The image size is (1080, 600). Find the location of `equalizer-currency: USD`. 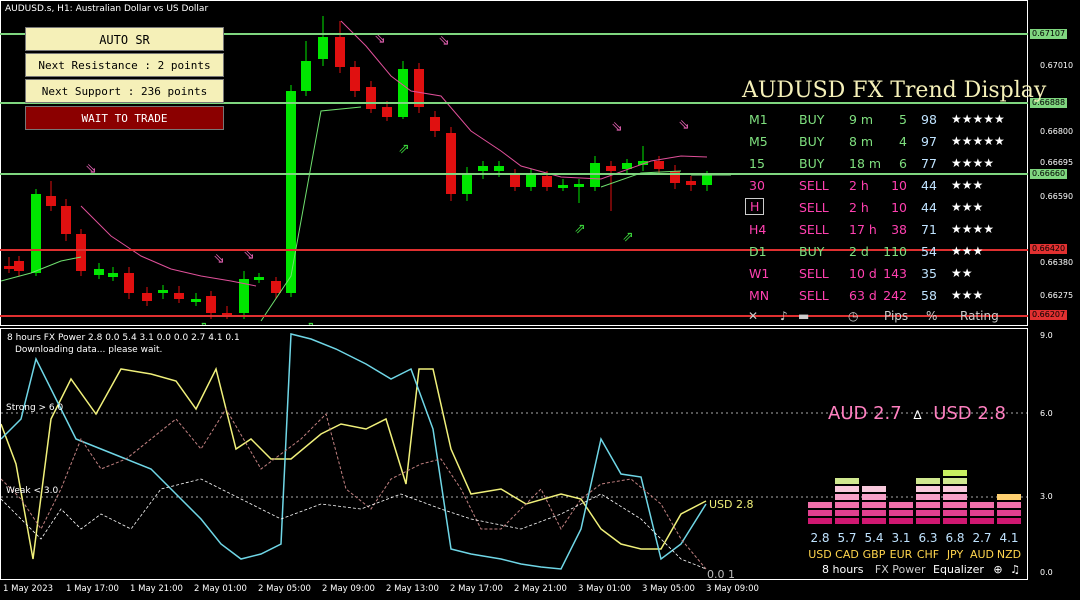

equalizer-currency: USD is located at coordinates (820, 554).